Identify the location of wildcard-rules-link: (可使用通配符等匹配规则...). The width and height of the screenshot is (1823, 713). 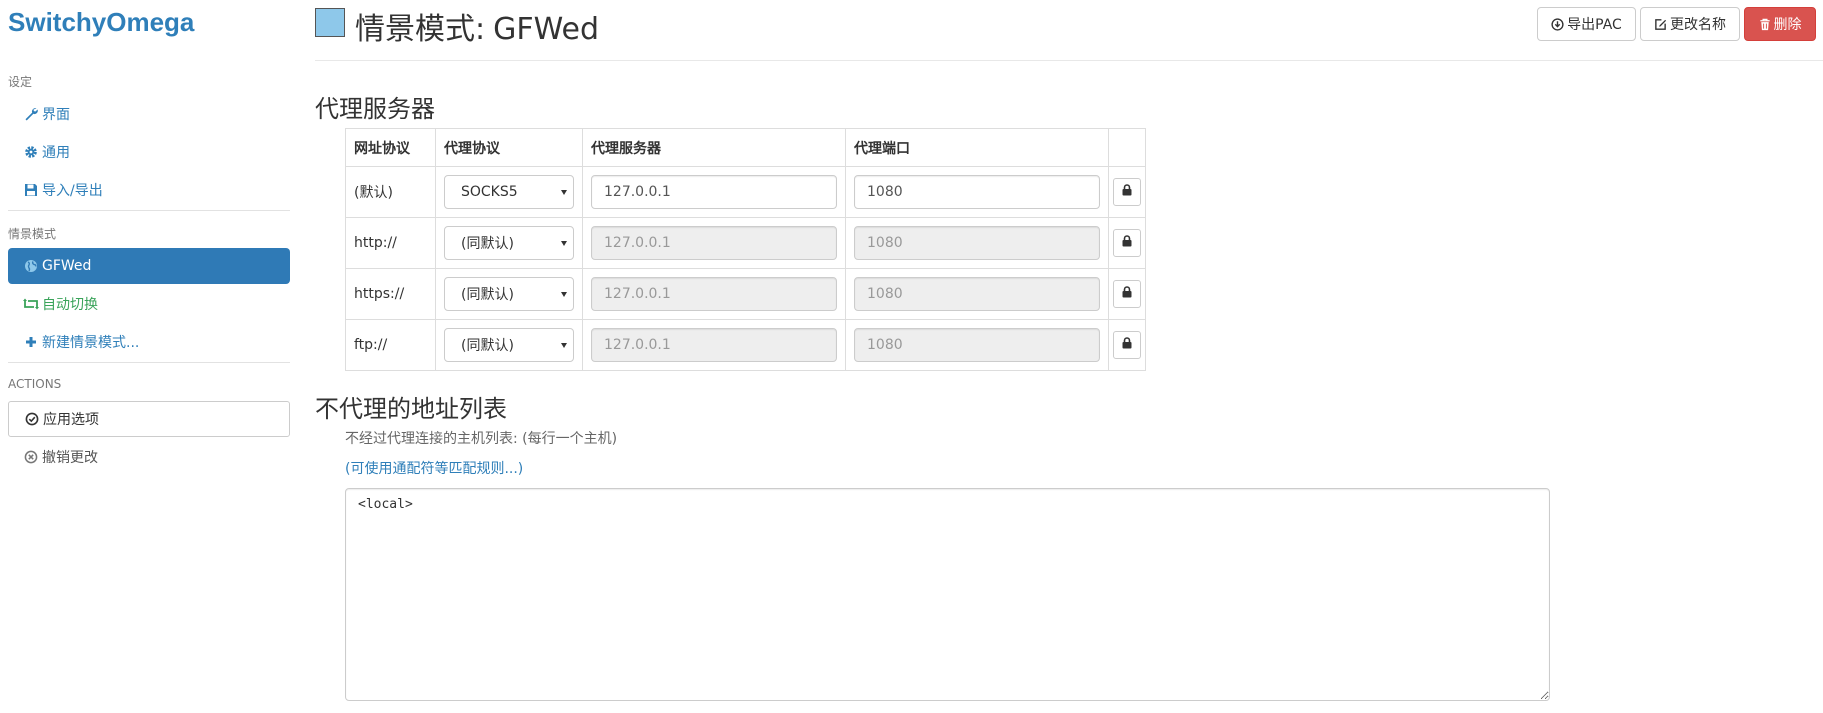
(434, 468).